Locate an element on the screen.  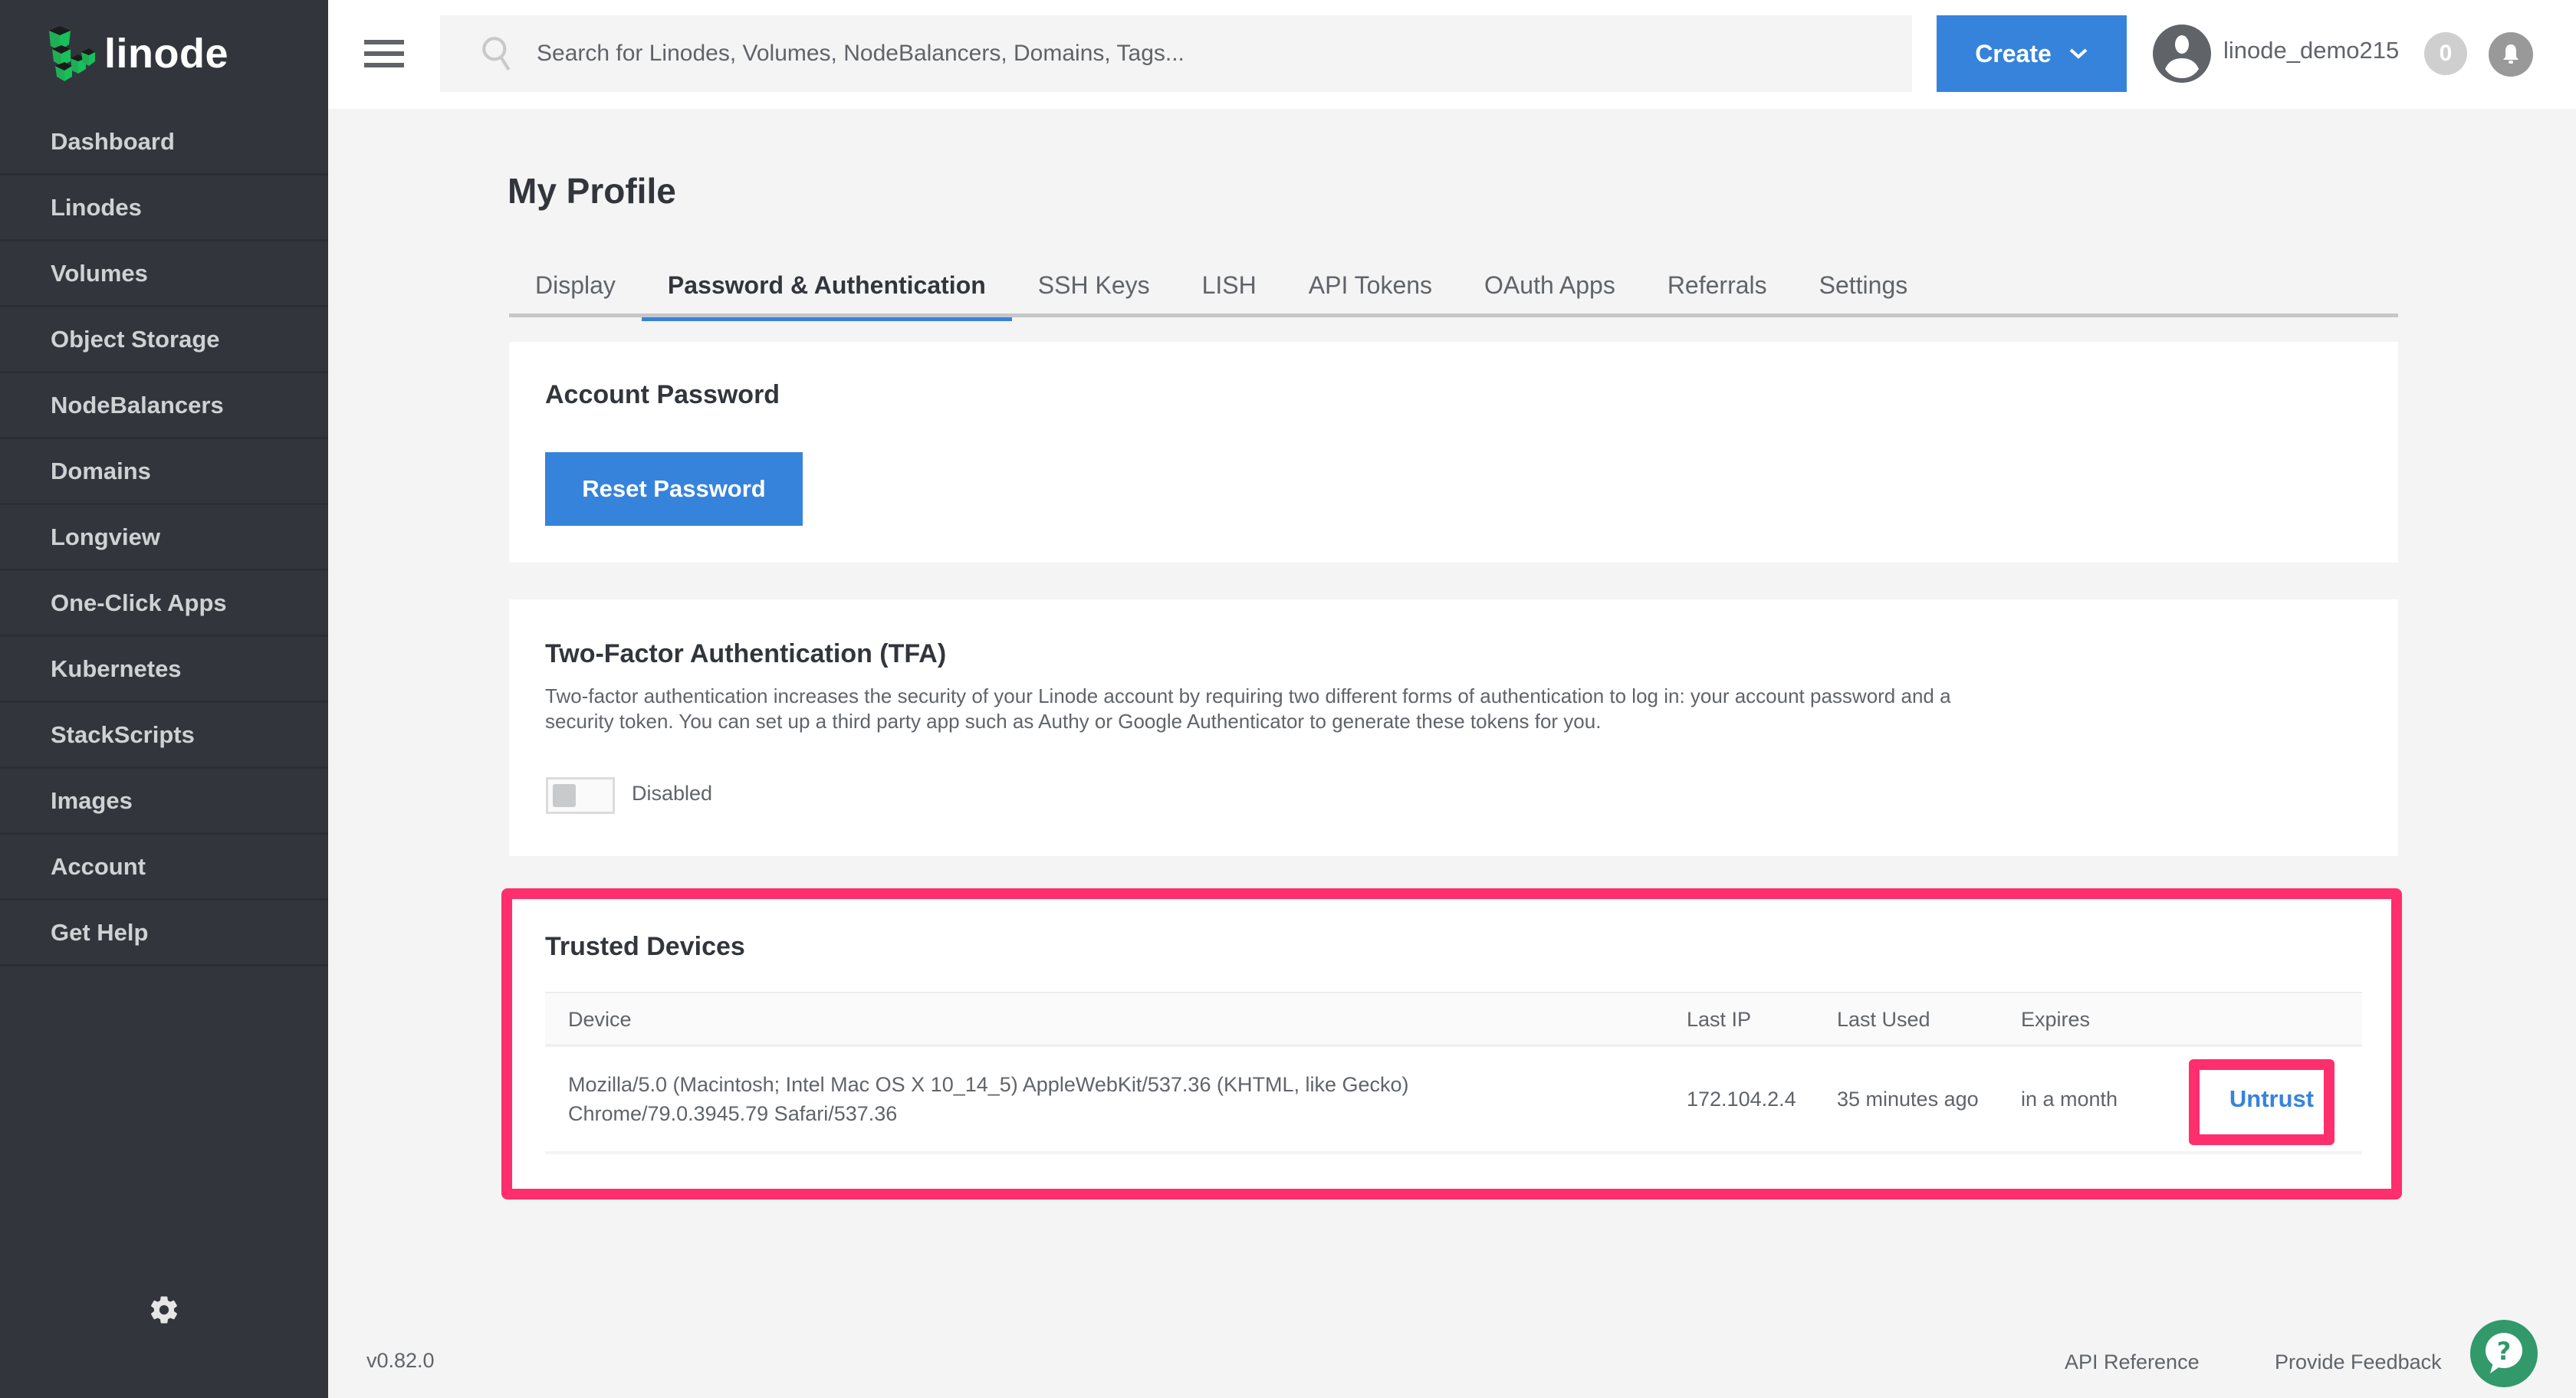
top-bar: Create linode_demo215 0 is located at coordinates (1452, 54).